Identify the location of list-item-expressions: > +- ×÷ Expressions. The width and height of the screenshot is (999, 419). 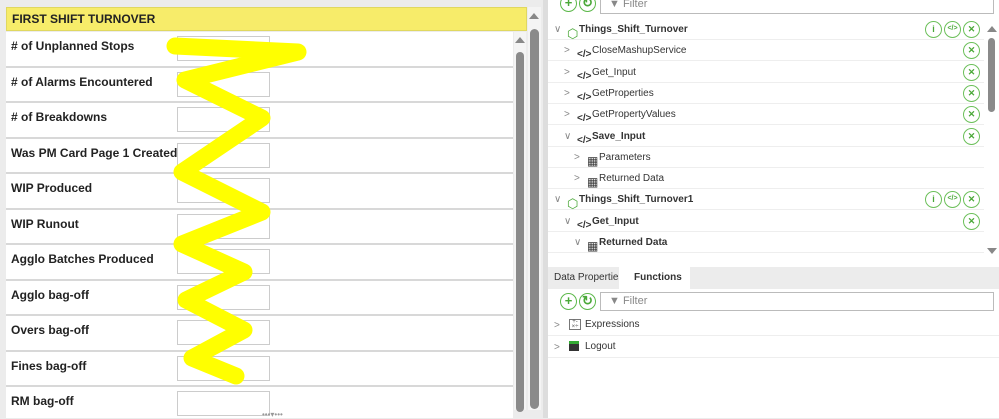
(773, 325).